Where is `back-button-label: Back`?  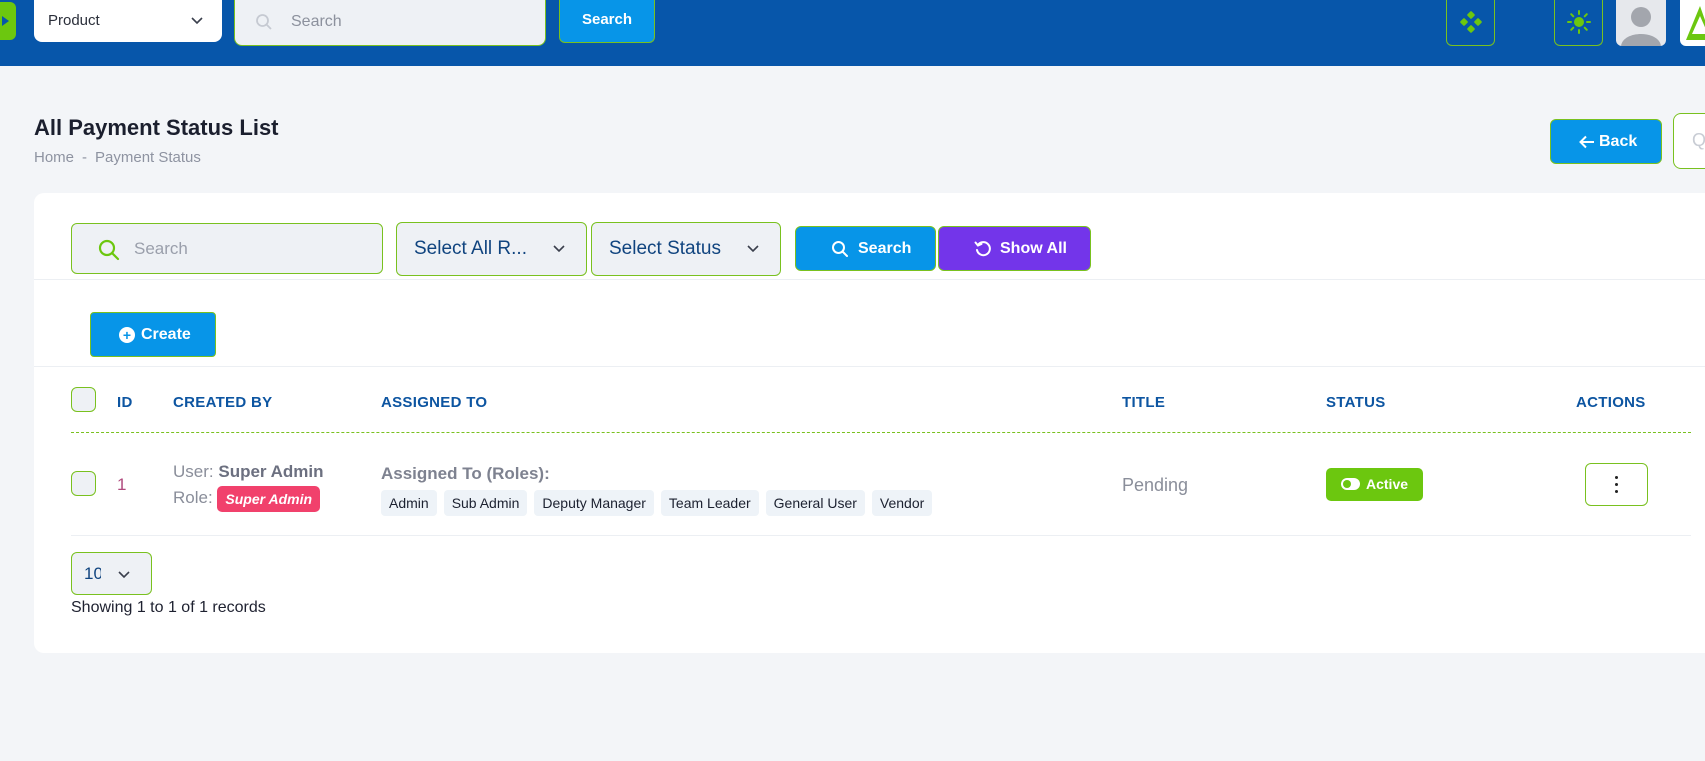
back-button-label: Back is located at coordinates (1618, 141).